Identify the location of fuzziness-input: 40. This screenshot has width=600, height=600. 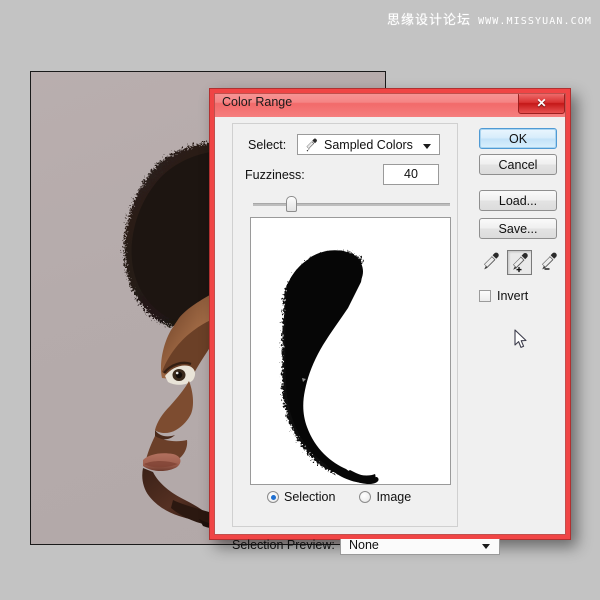
(411, 174).